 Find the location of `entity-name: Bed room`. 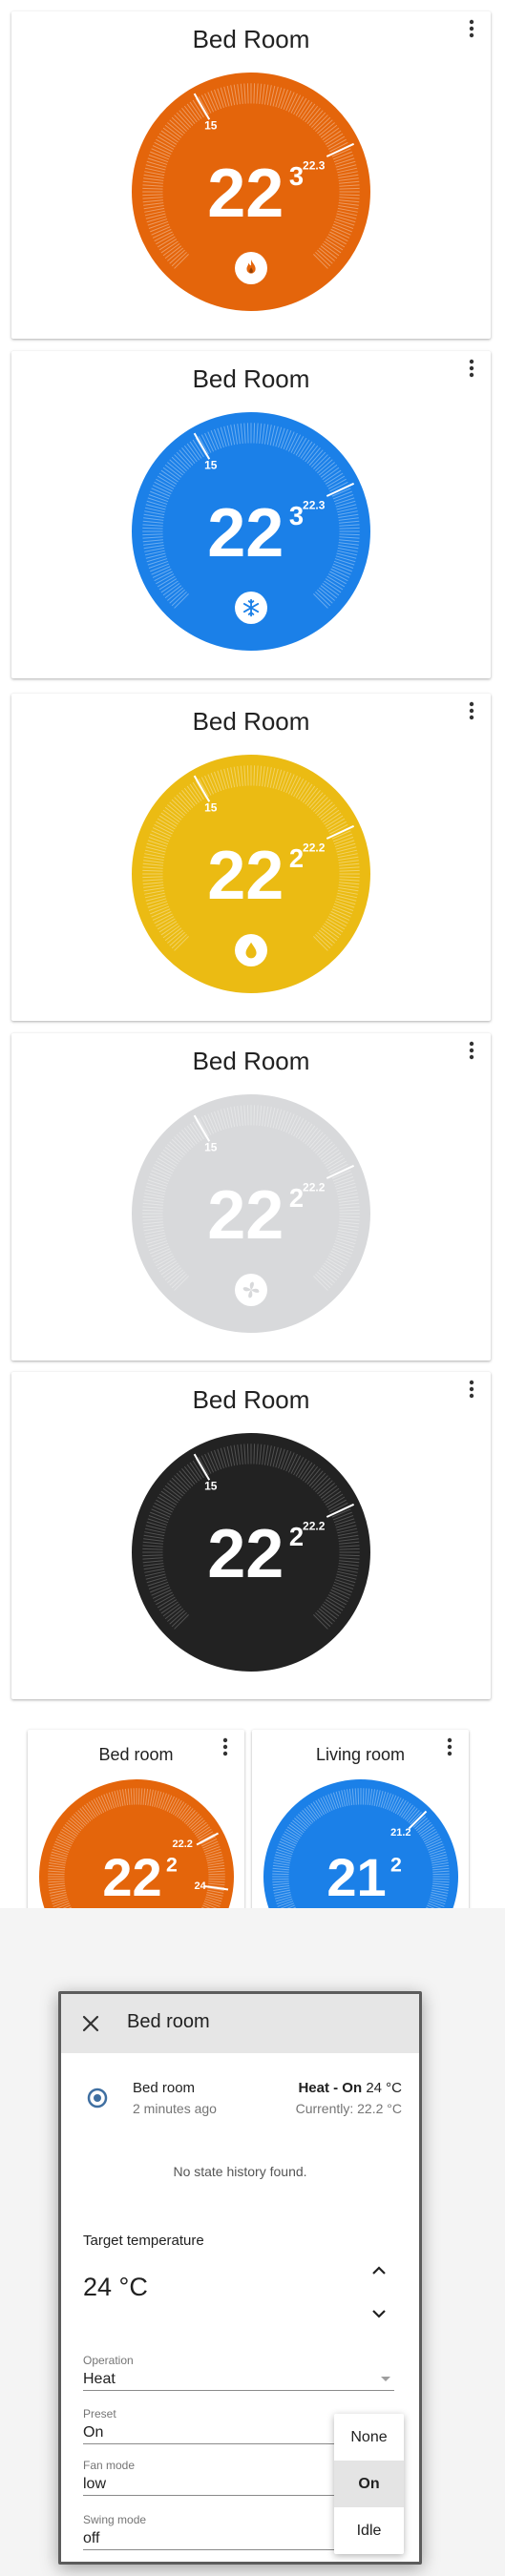

entity-name: Bed room is located at coordinates (164, 2088).